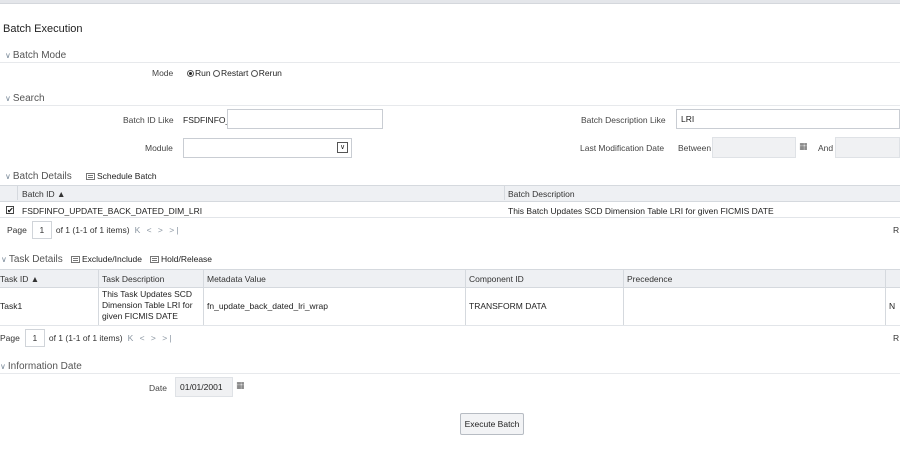 Image resolution: width=900 pixels, height=456 pixels. Describe the element at coordinates (11, 306) in the screenshot. I see `task-id-cell: Task1` at that location.